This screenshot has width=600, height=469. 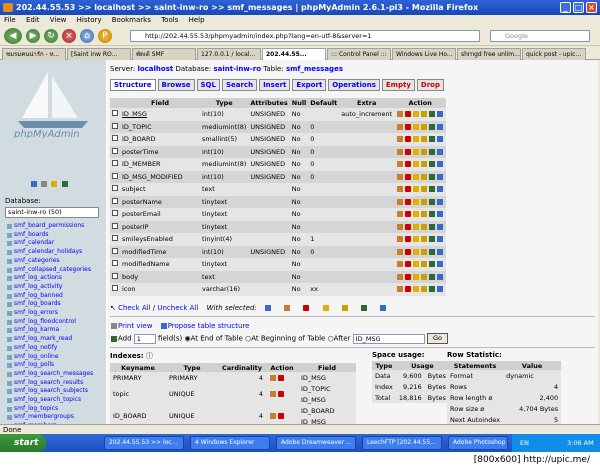 What do you see at coordinates (398, 85) in the screenshot?
I see `tab-empty: Empty` at bounding box center [398, 85].